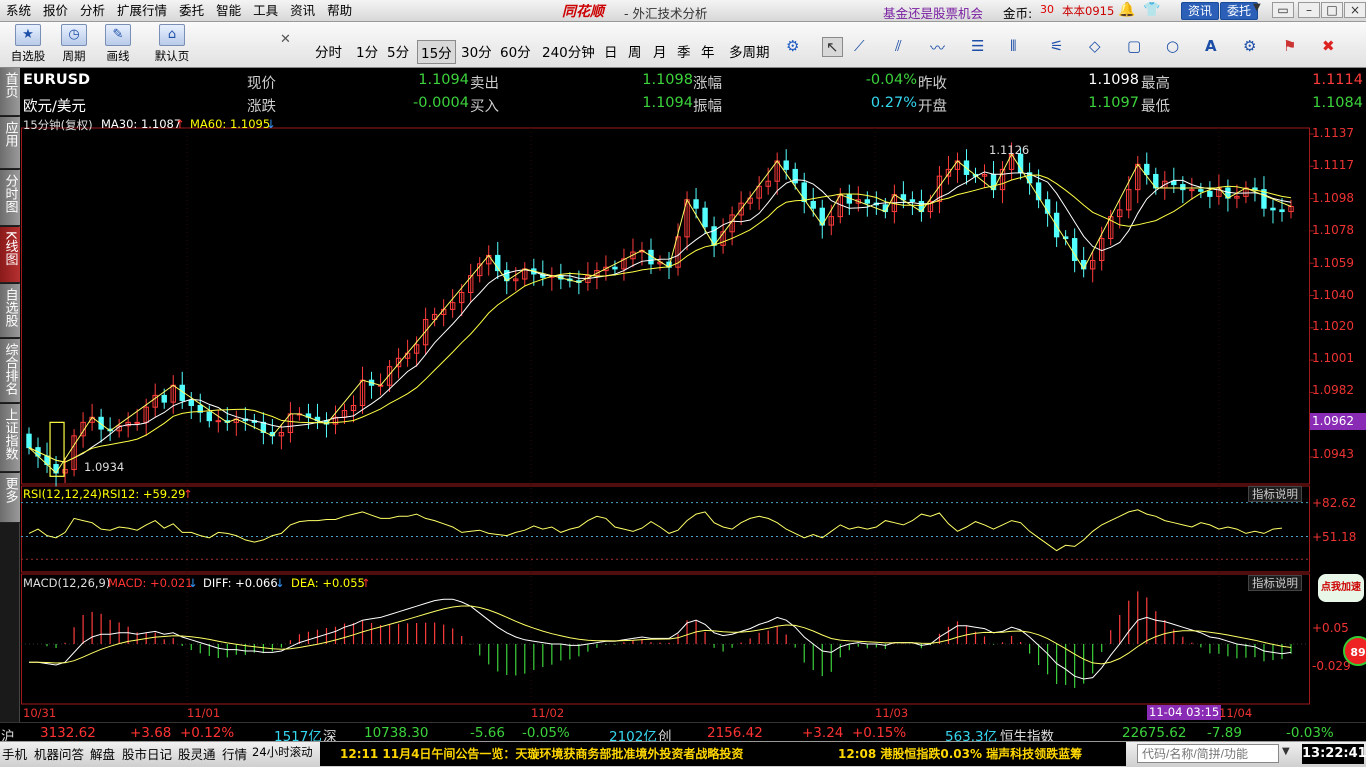 This screenshot has height=767, width=1366. Describe the element at coordinates (1354, 651) in the screenshot. I see `score-badge: 89` at that location.